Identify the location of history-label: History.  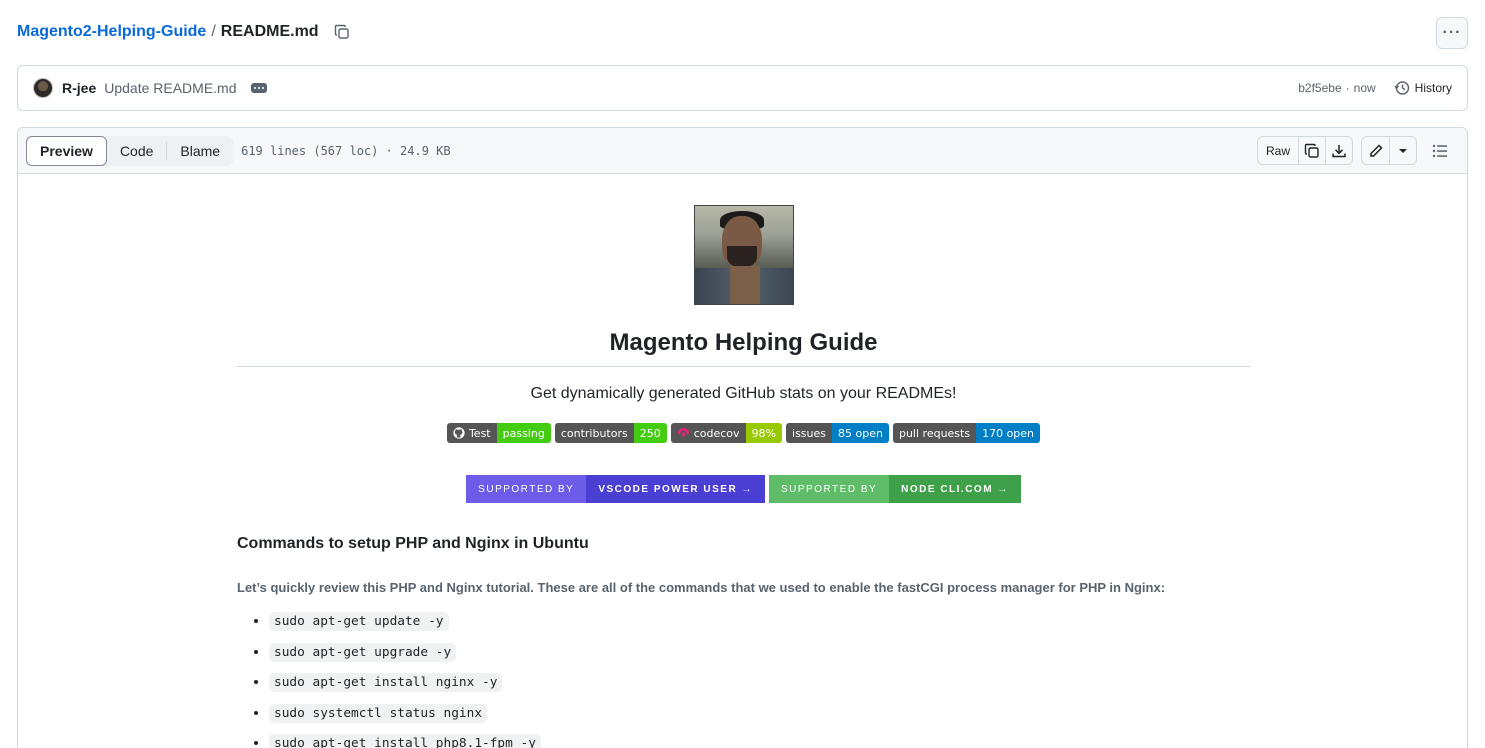
(1433, 88).